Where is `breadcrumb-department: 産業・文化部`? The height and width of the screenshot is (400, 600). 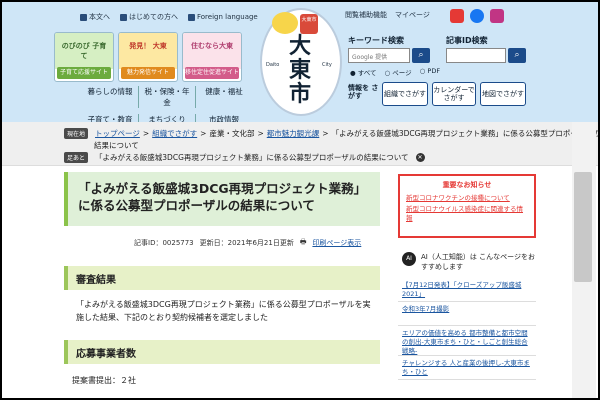
breadcrumb-department: 産業・文化部 is located at coordinates (232, 133).